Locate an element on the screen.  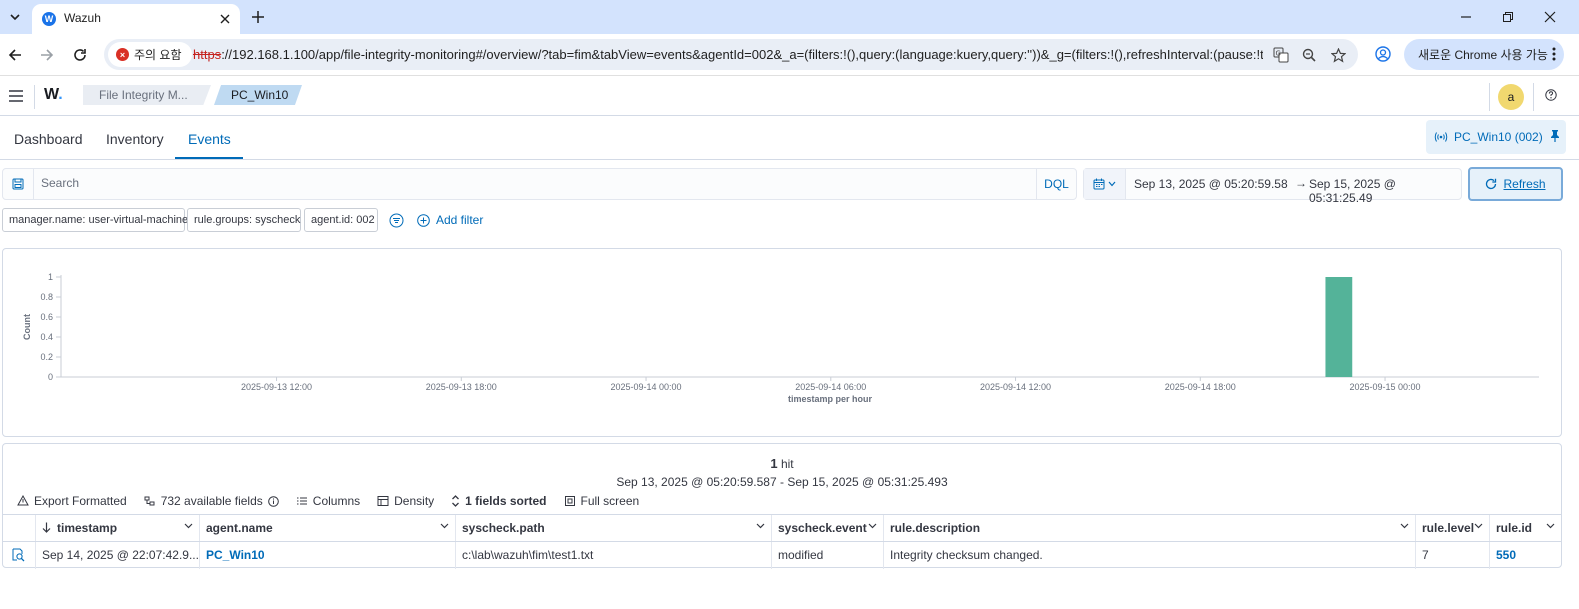
inspect-document-button is located at coordinates (19, 555).